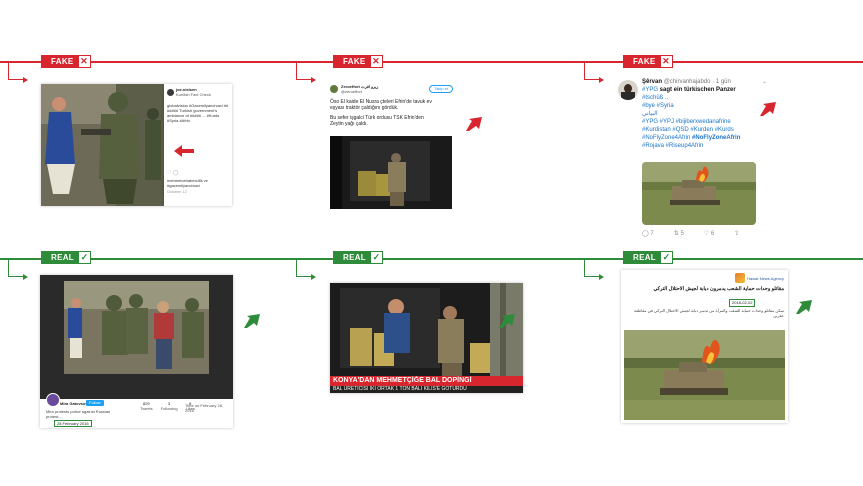 This screenshot has width=863, height=486. What do you see at coordinates (765, 278) in the screenshot?
I see `agency-name: Hawar News Agency` at bounding box center [765, 278].